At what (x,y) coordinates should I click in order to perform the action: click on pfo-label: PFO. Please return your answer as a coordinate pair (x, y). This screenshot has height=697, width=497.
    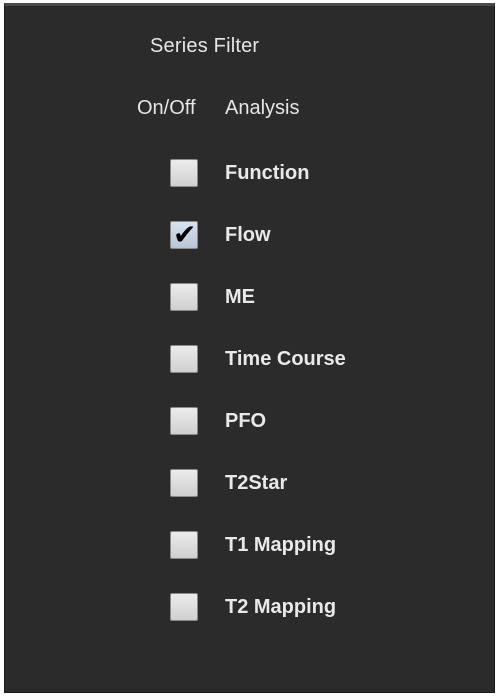
    Looking at the image, I should click on (245, 421).